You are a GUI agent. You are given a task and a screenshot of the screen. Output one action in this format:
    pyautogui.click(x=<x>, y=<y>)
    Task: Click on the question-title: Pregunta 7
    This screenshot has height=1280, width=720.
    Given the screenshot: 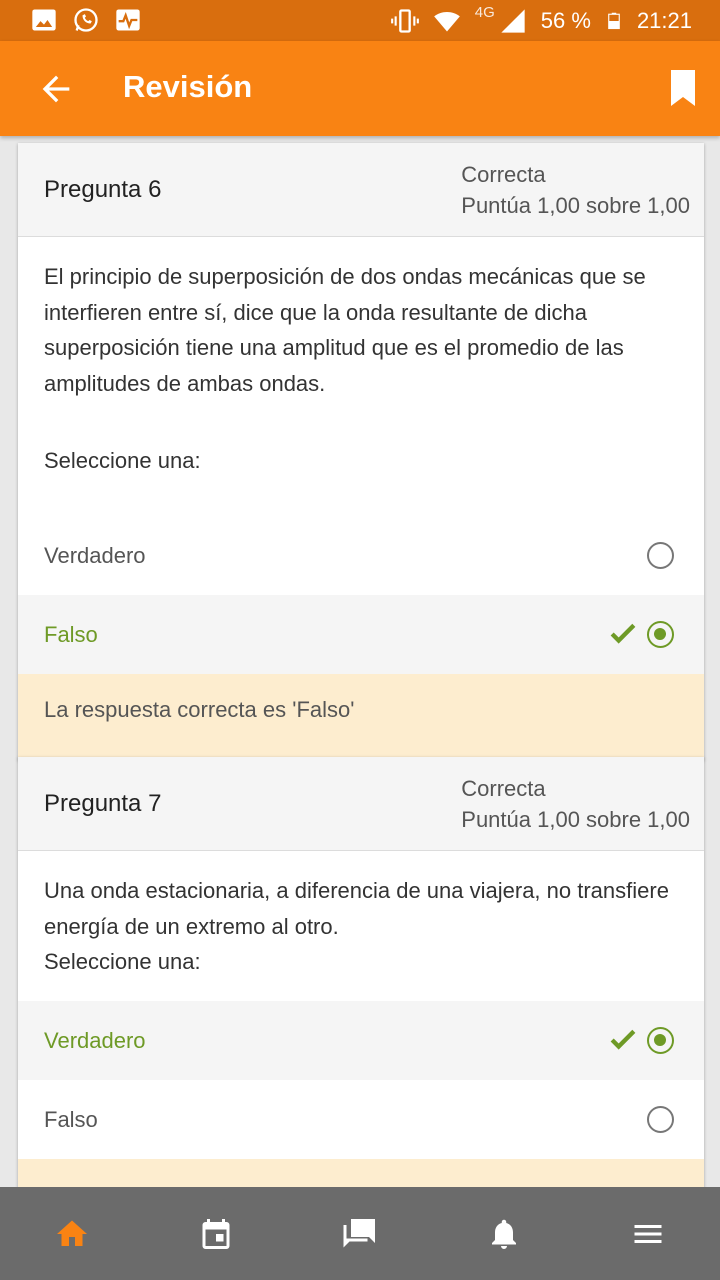 What is the action you would take?
    pyautogui.click(x=103, y=803)
    